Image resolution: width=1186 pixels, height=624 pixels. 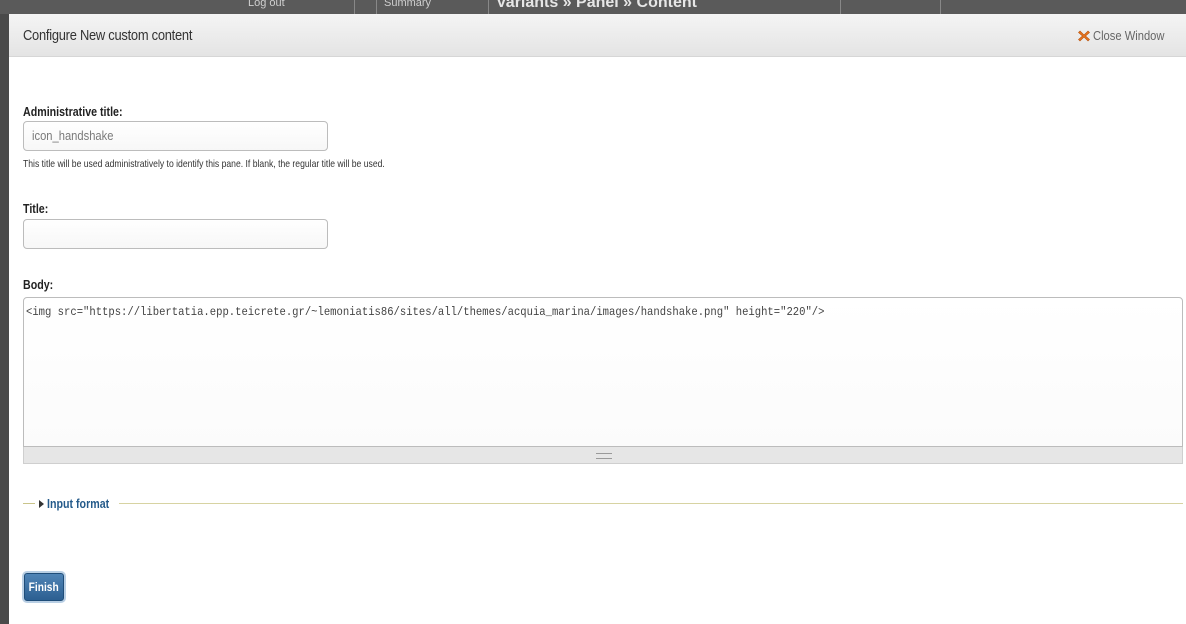 I want to click on background-summary-link: Summary, so click(x=408, y=4).